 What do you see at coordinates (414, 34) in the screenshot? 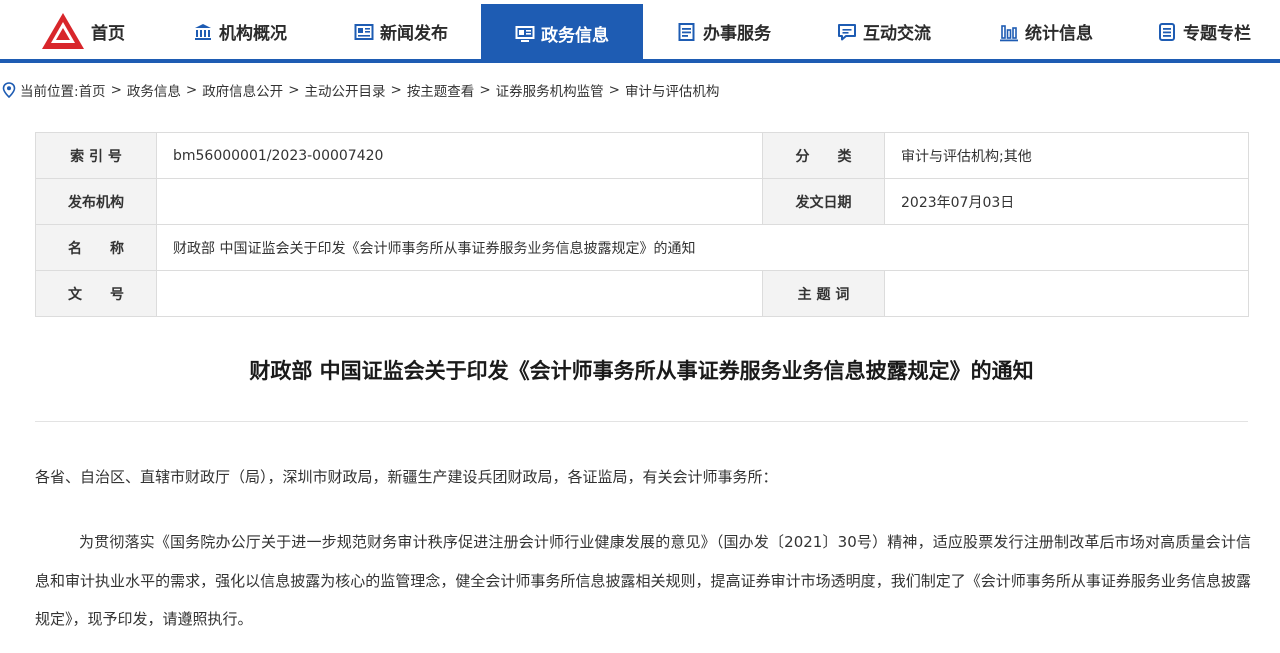
I see `nav-label: 新闻发布` at bounding box center [414, 34].